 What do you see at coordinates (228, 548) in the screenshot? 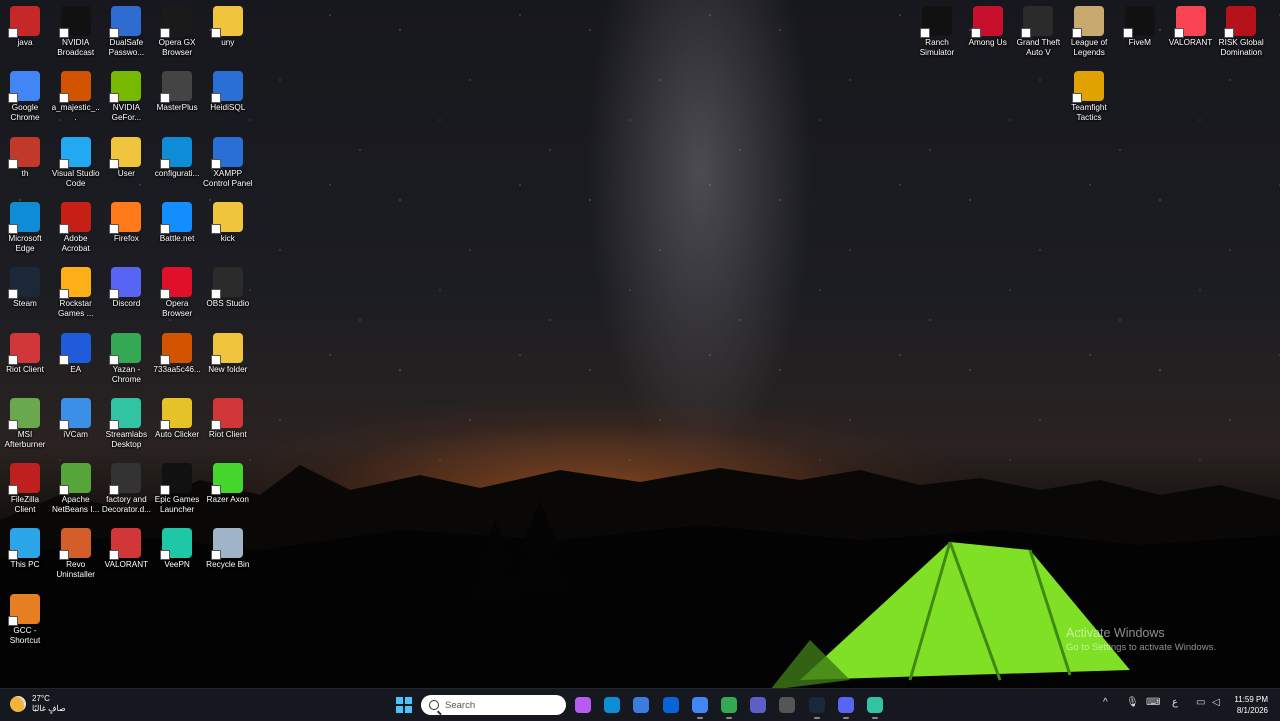
I see `desktop-icon: Recycle Bin` at bounding box center [228, 548].